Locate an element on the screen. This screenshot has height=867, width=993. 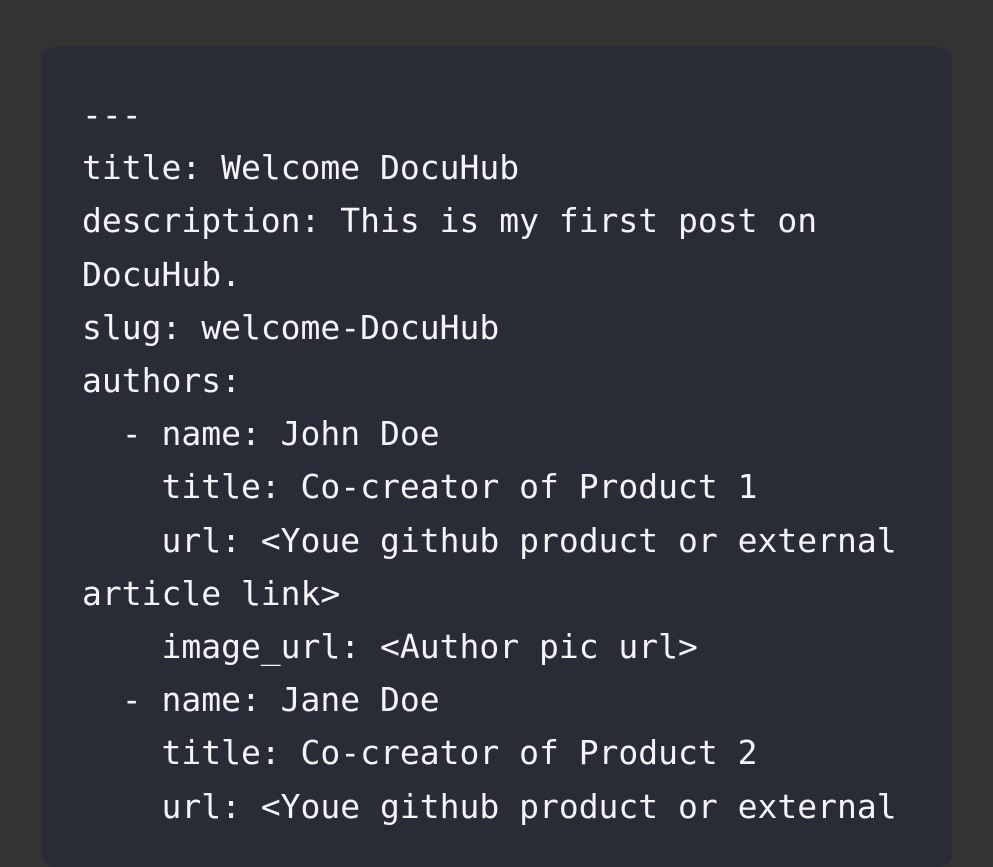
code-line: --- is located at coordinates (112, 114).